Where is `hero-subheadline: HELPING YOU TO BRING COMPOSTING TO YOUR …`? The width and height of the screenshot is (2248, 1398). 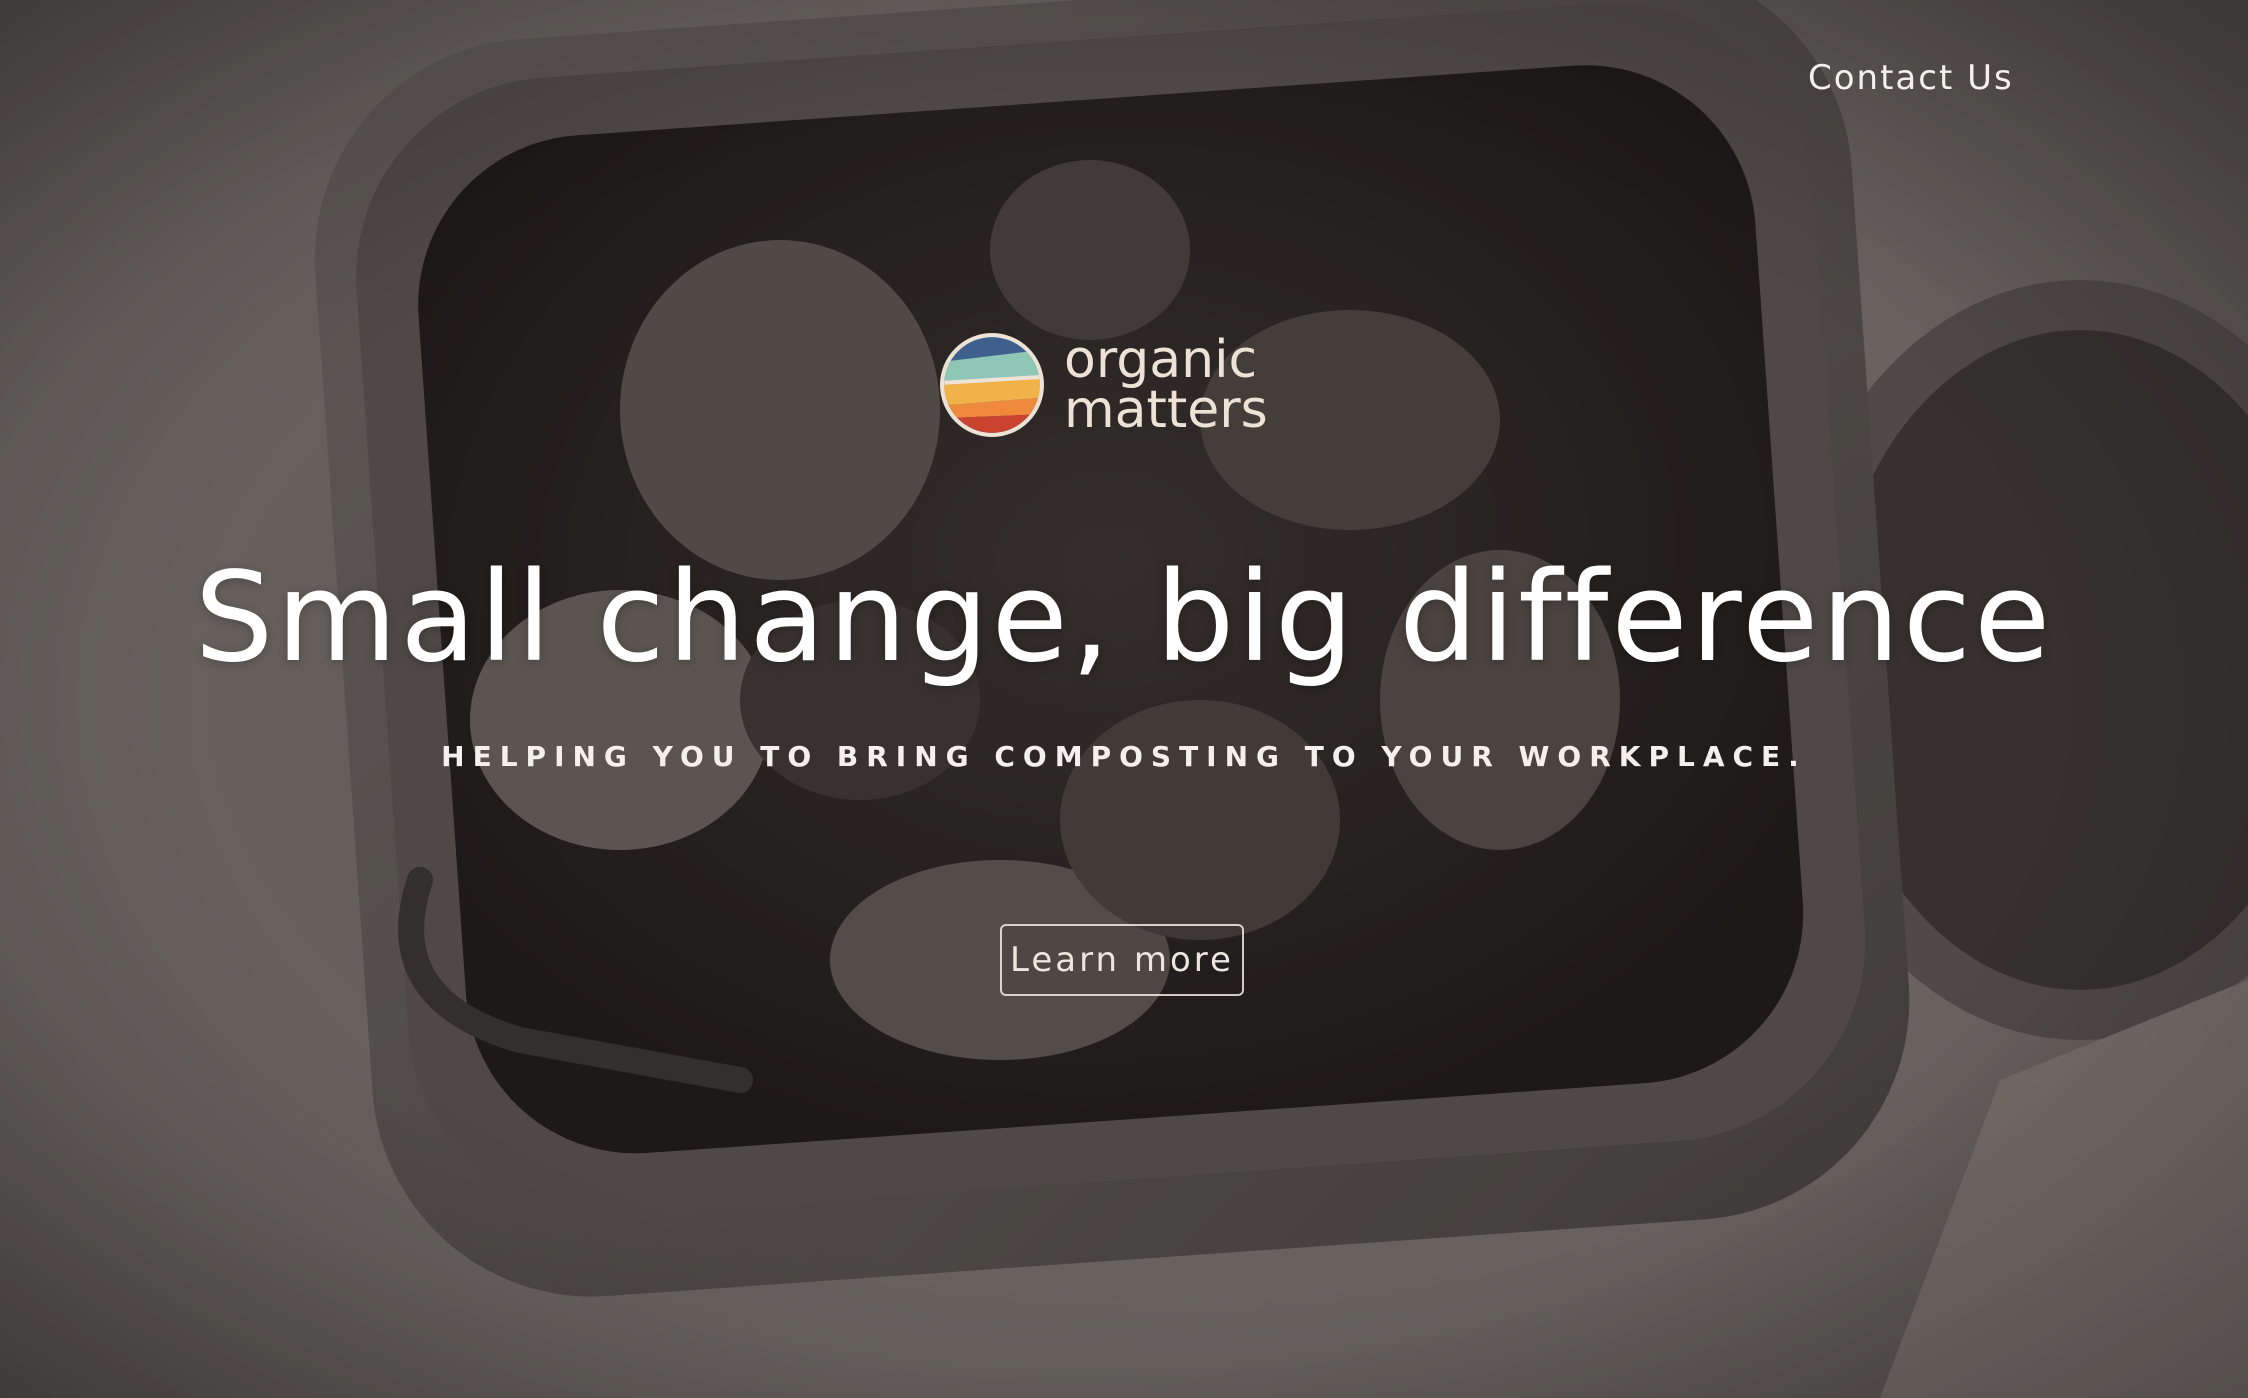 hero-subheadline: HELPING YOU TO BRING COMPOSTING TO YOUR … is located at coordinates (1124, 756).